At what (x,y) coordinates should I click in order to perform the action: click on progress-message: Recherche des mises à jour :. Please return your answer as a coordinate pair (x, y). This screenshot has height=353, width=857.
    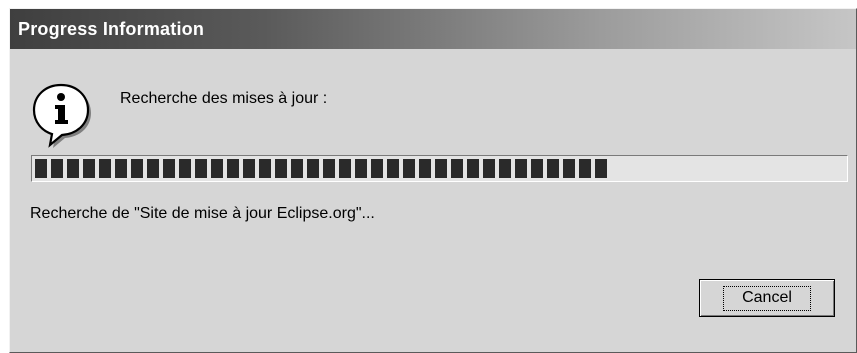
    Looking at the image, I should click on (224, 98).